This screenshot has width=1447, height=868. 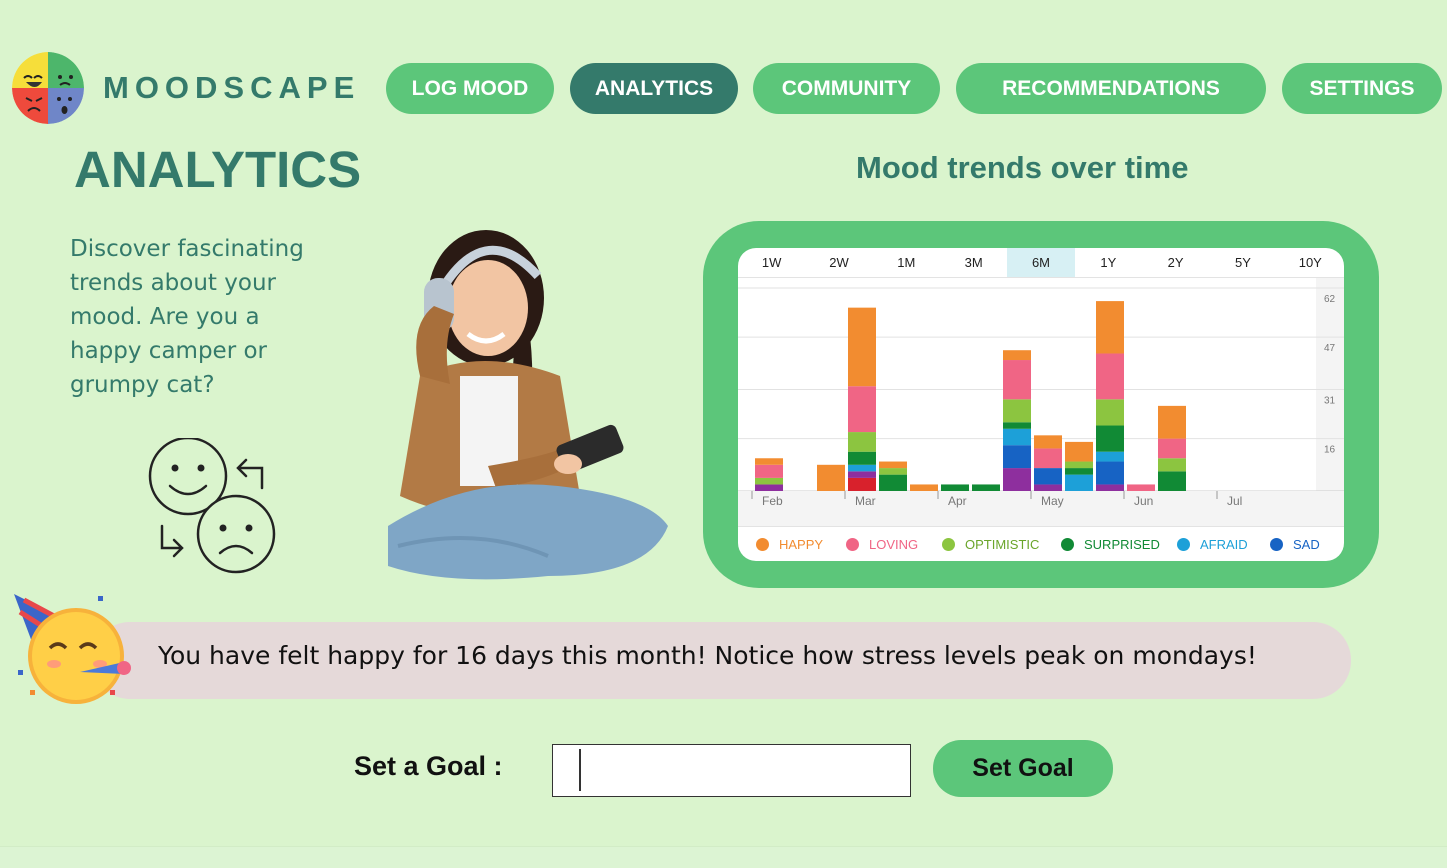 What do you see at coordinates (731, 770) in the screenshot?
I see `goal-input` at bounding box center [731, 770].